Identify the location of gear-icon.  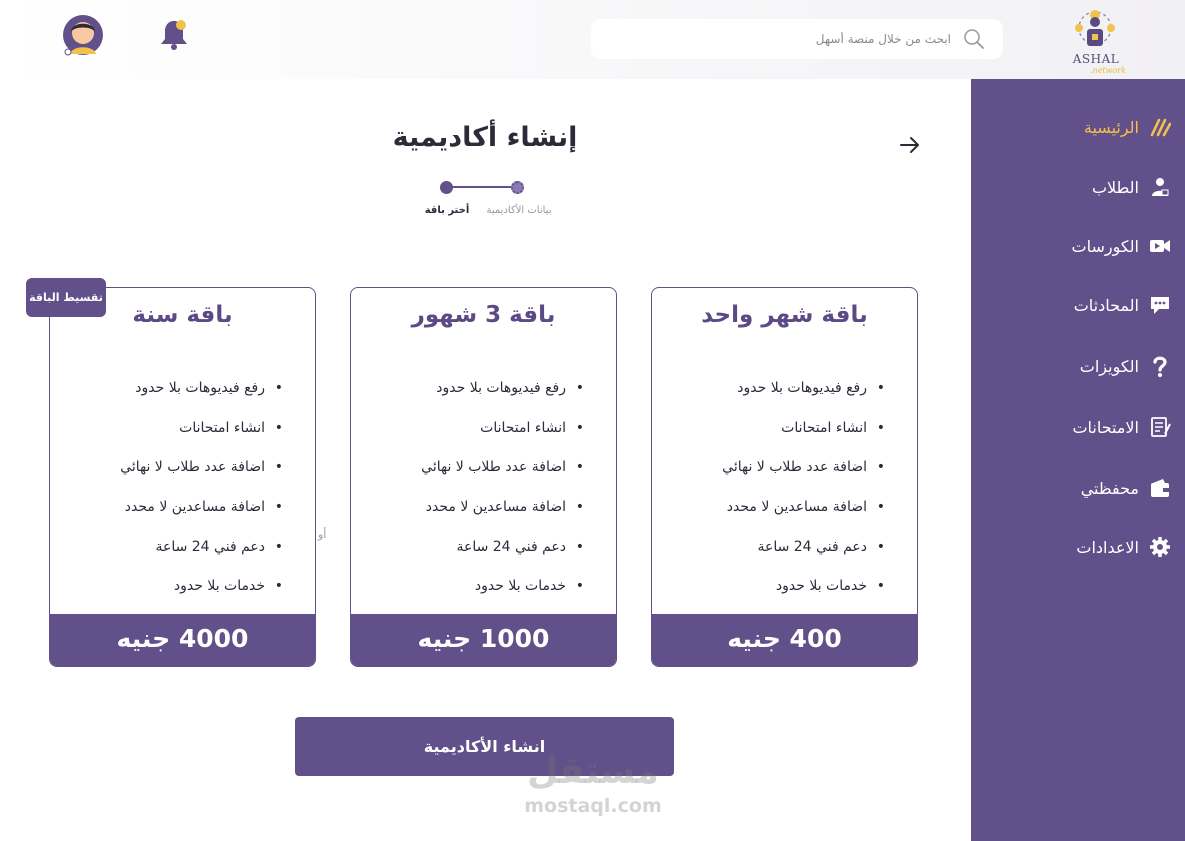
(1160, 547).